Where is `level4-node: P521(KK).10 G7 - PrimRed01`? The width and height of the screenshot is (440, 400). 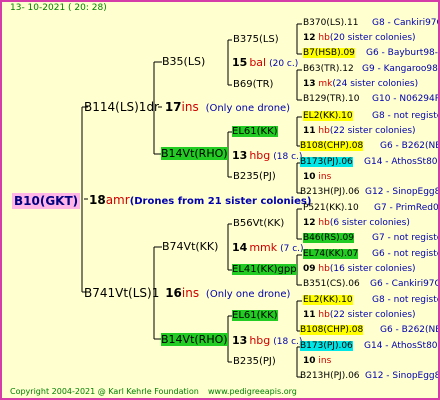 level4-node: P521(KK).10 G7 - PrimRed01 is located at coordinates (370, 208).